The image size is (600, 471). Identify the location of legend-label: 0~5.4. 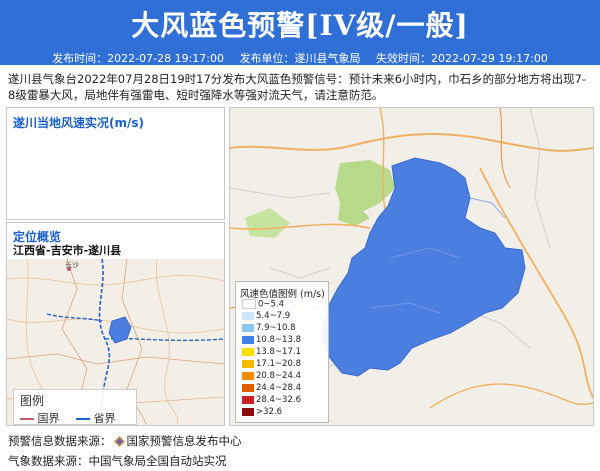
(271, 304).